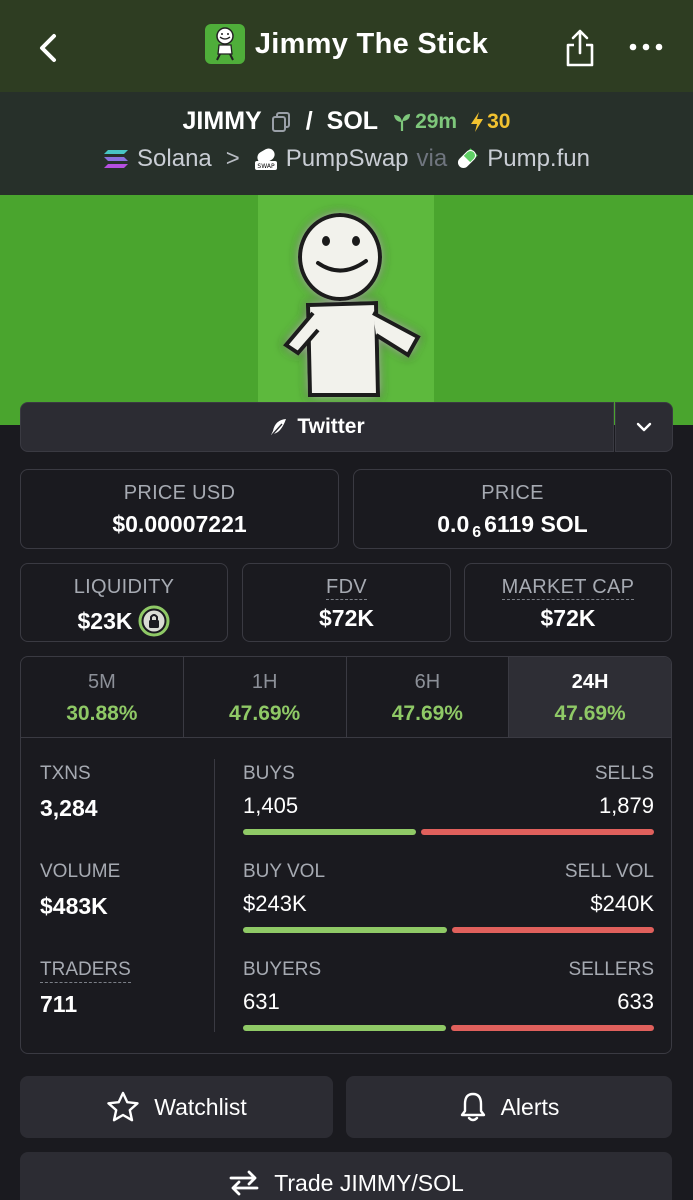 The height and width of the screenshot is (1200, 693). I want to click on swap-arrows-icon, so click(244, 1183).